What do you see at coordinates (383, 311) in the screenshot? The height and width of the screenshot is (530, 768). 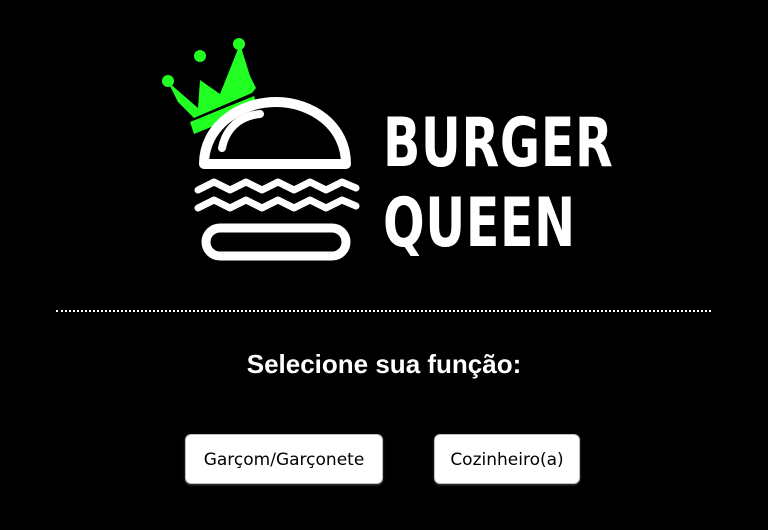 I see `divider` at bounding box center [383, 311].